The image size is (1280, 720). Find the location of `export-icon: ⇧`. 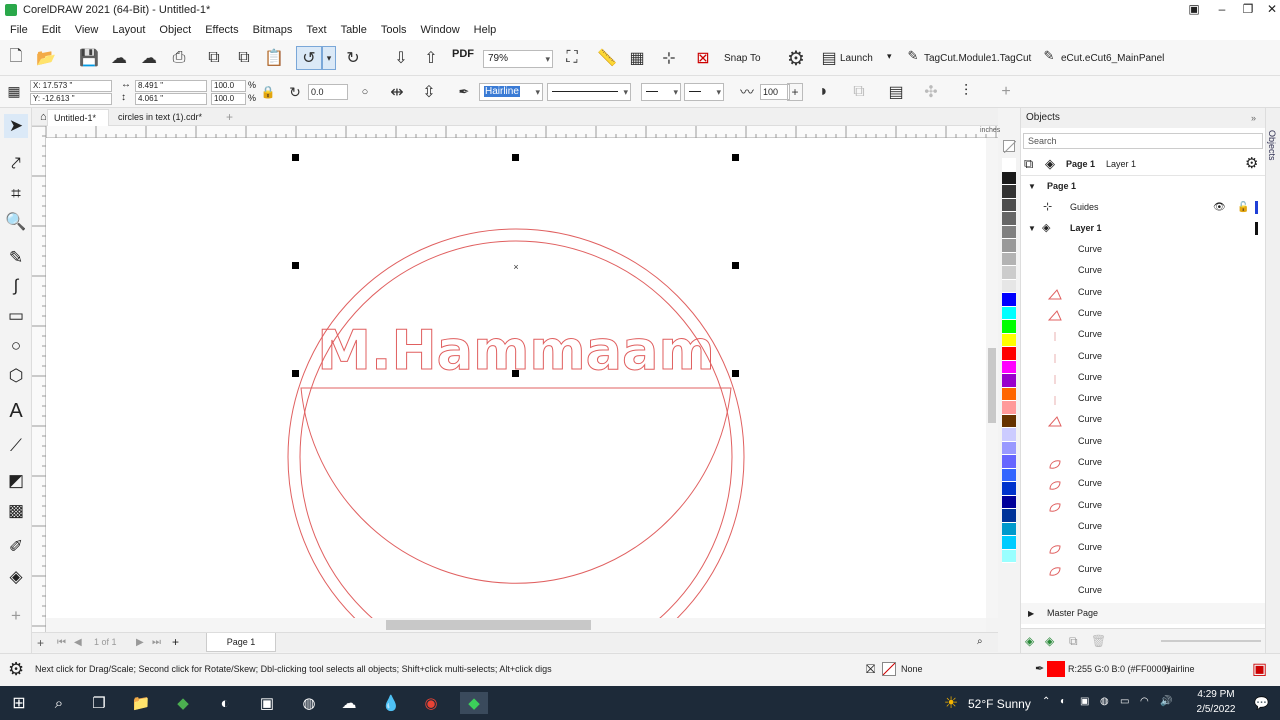

export-icon: ⇧ is located at coordinates (431, 58).